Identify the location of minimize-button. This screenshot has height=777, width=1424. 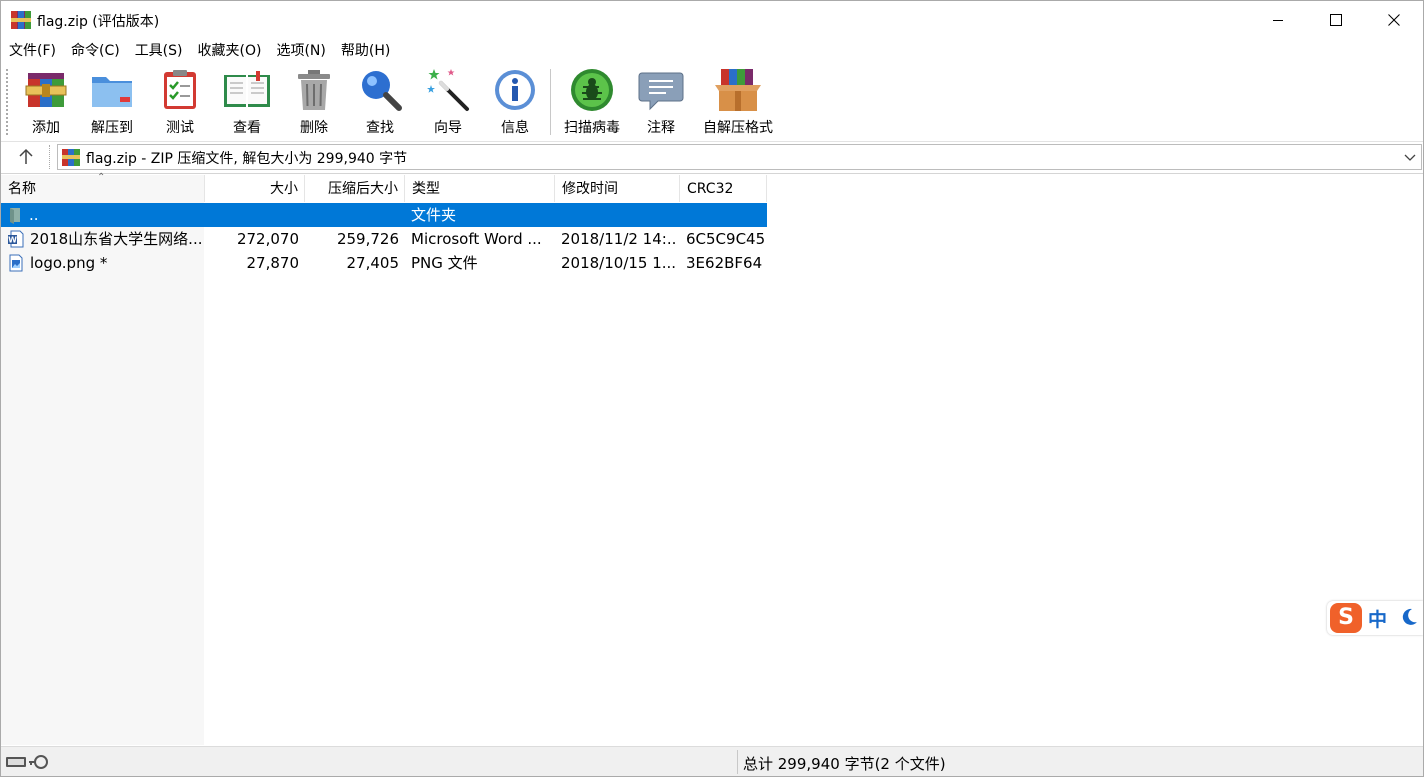
(1278, 20).